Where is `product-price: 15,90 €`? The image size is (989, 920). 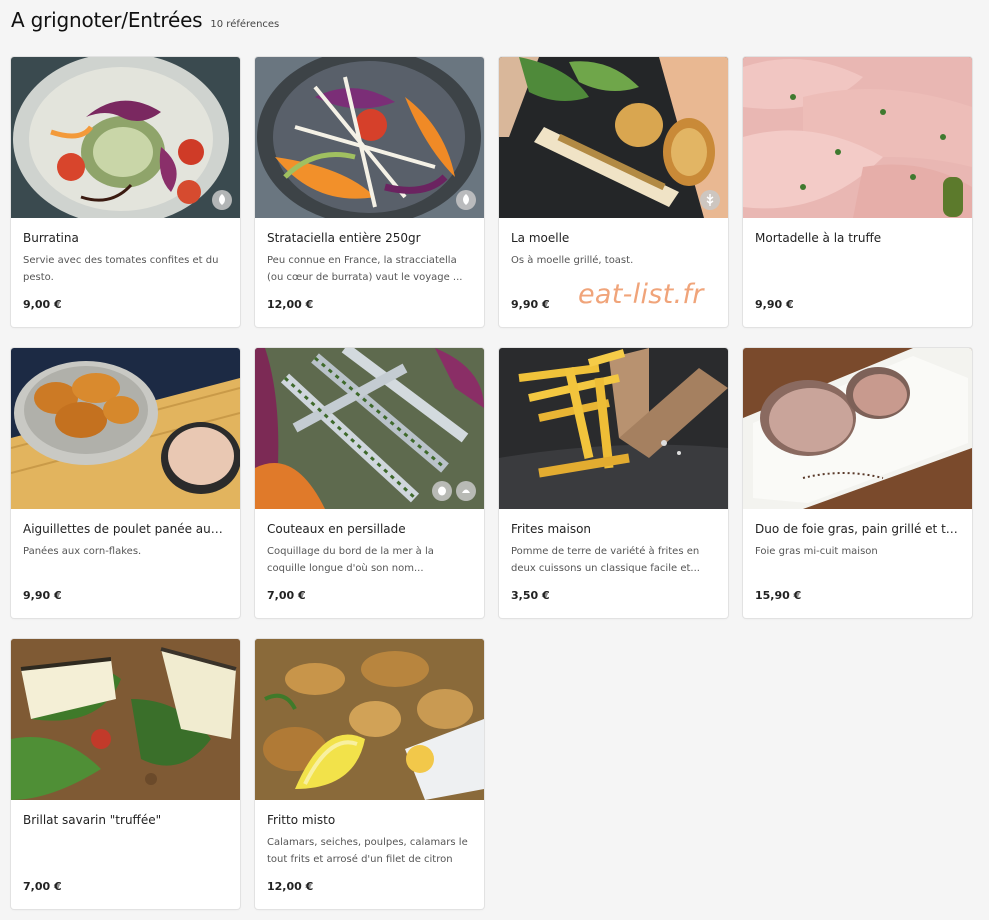 product-price: 15,90 € is located at coordinates (778, 595).